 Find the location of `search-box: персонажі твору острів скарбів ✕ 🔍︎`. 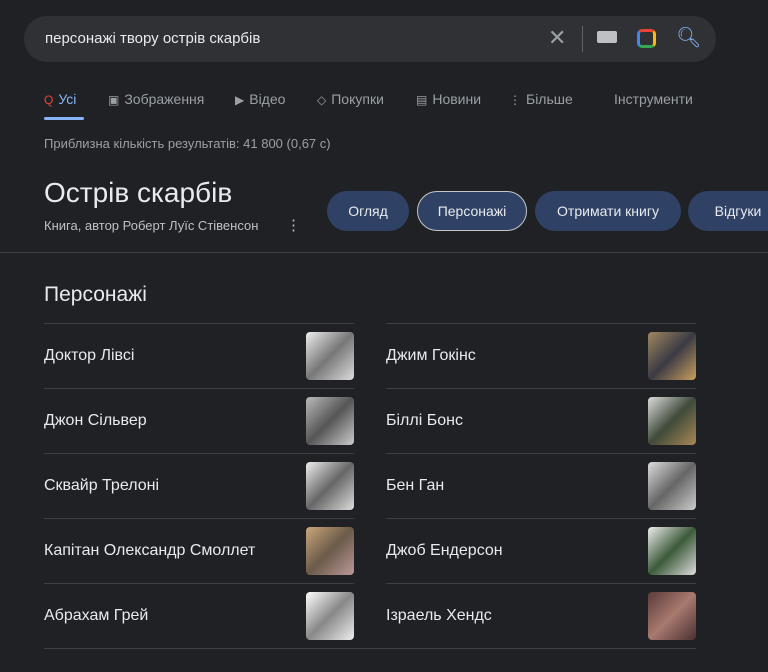

search-box: персонажі твору острів скарбів ✕ 🔍︎ is located at coordinates (370, 39).